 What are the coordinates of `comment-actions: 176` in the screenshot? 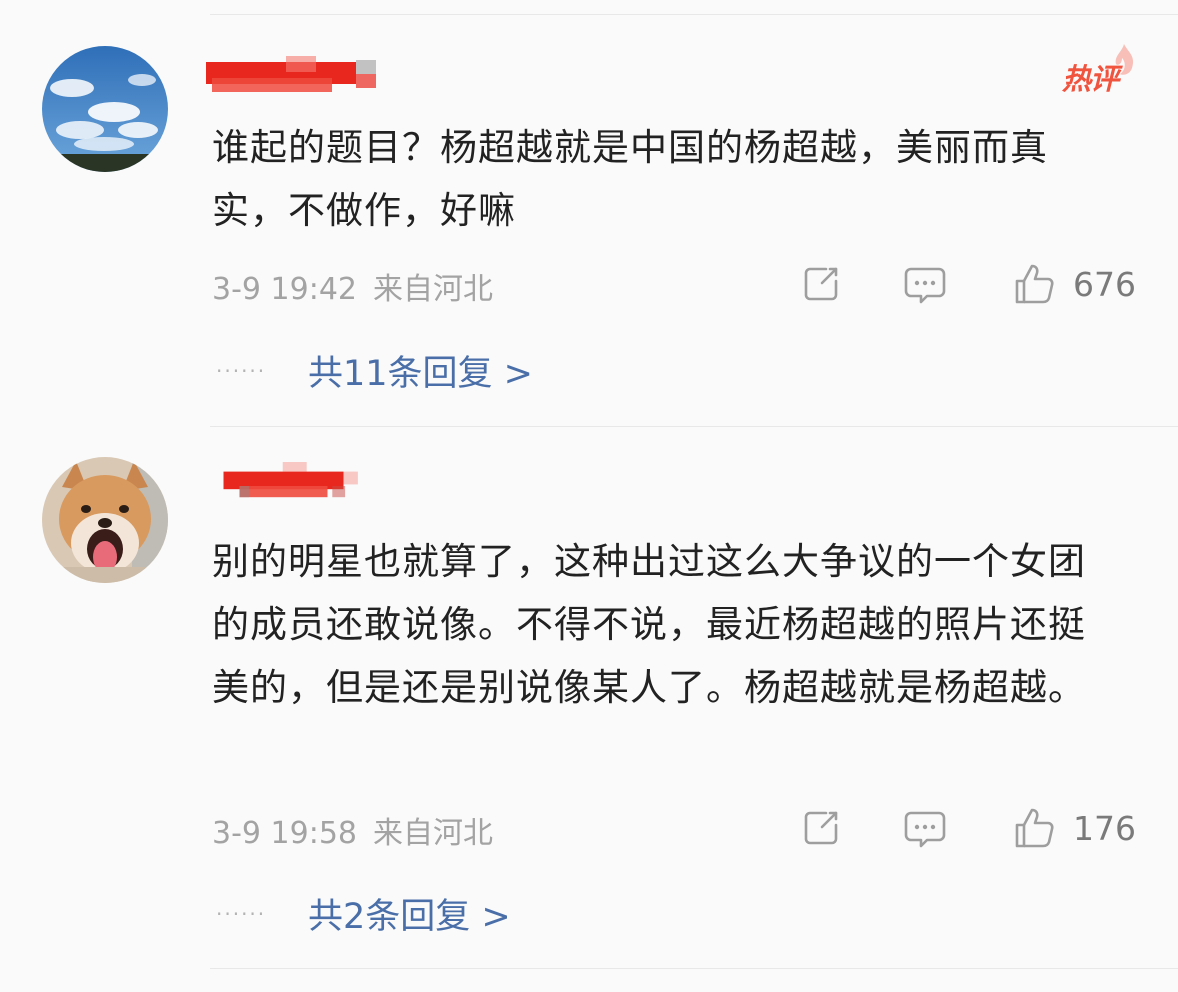 It's located at (966, 828).